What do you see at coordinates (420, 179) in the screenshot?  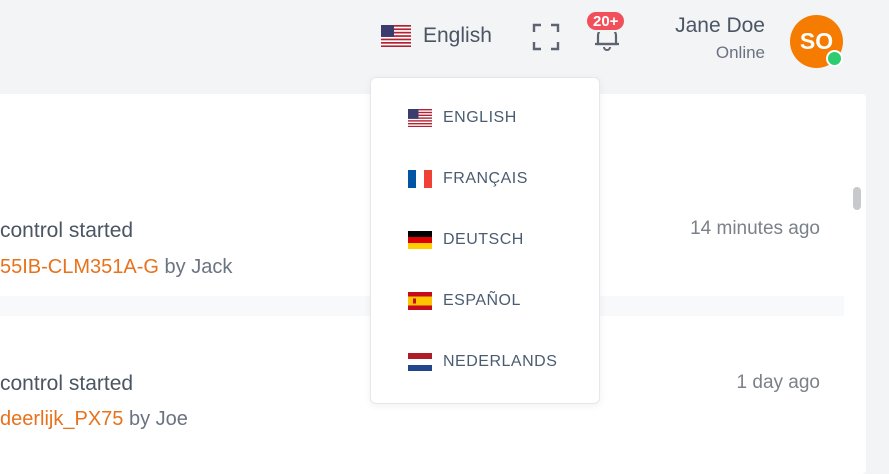 I see `fr-flag-icon` at bounding box center [420, 179].